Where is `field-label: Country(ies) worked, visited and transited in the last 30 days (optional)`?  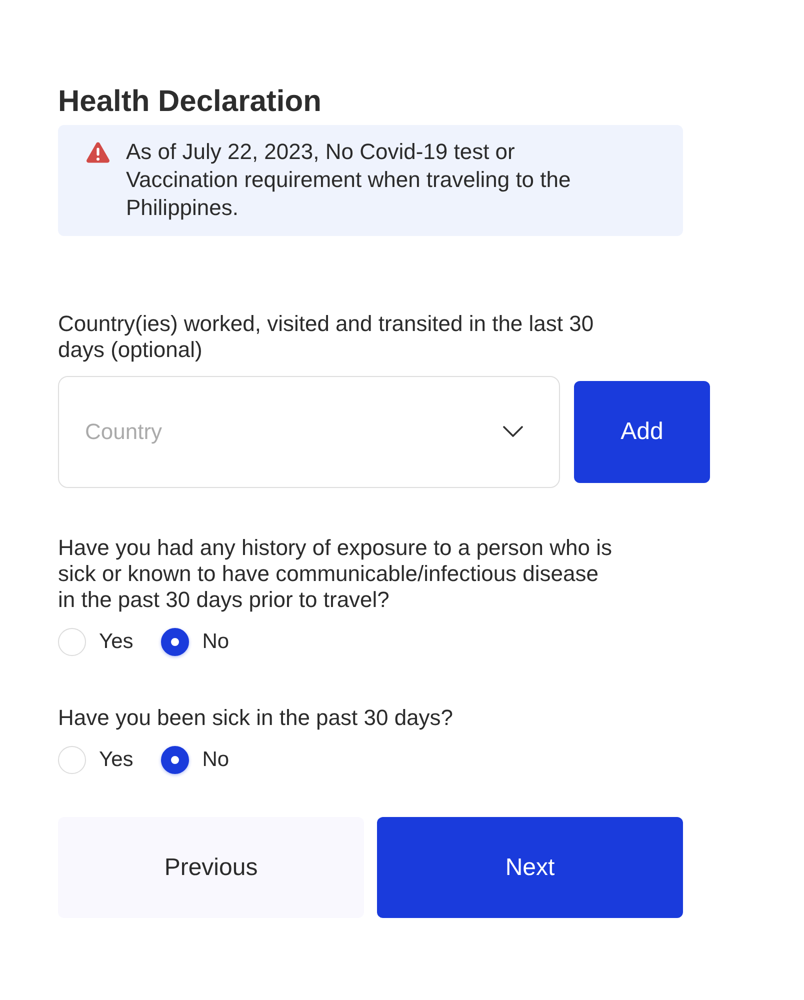
field-label: Country(ies) worked, visited and transited in the last 30 days (optional) is located at coordinates (326, 337).